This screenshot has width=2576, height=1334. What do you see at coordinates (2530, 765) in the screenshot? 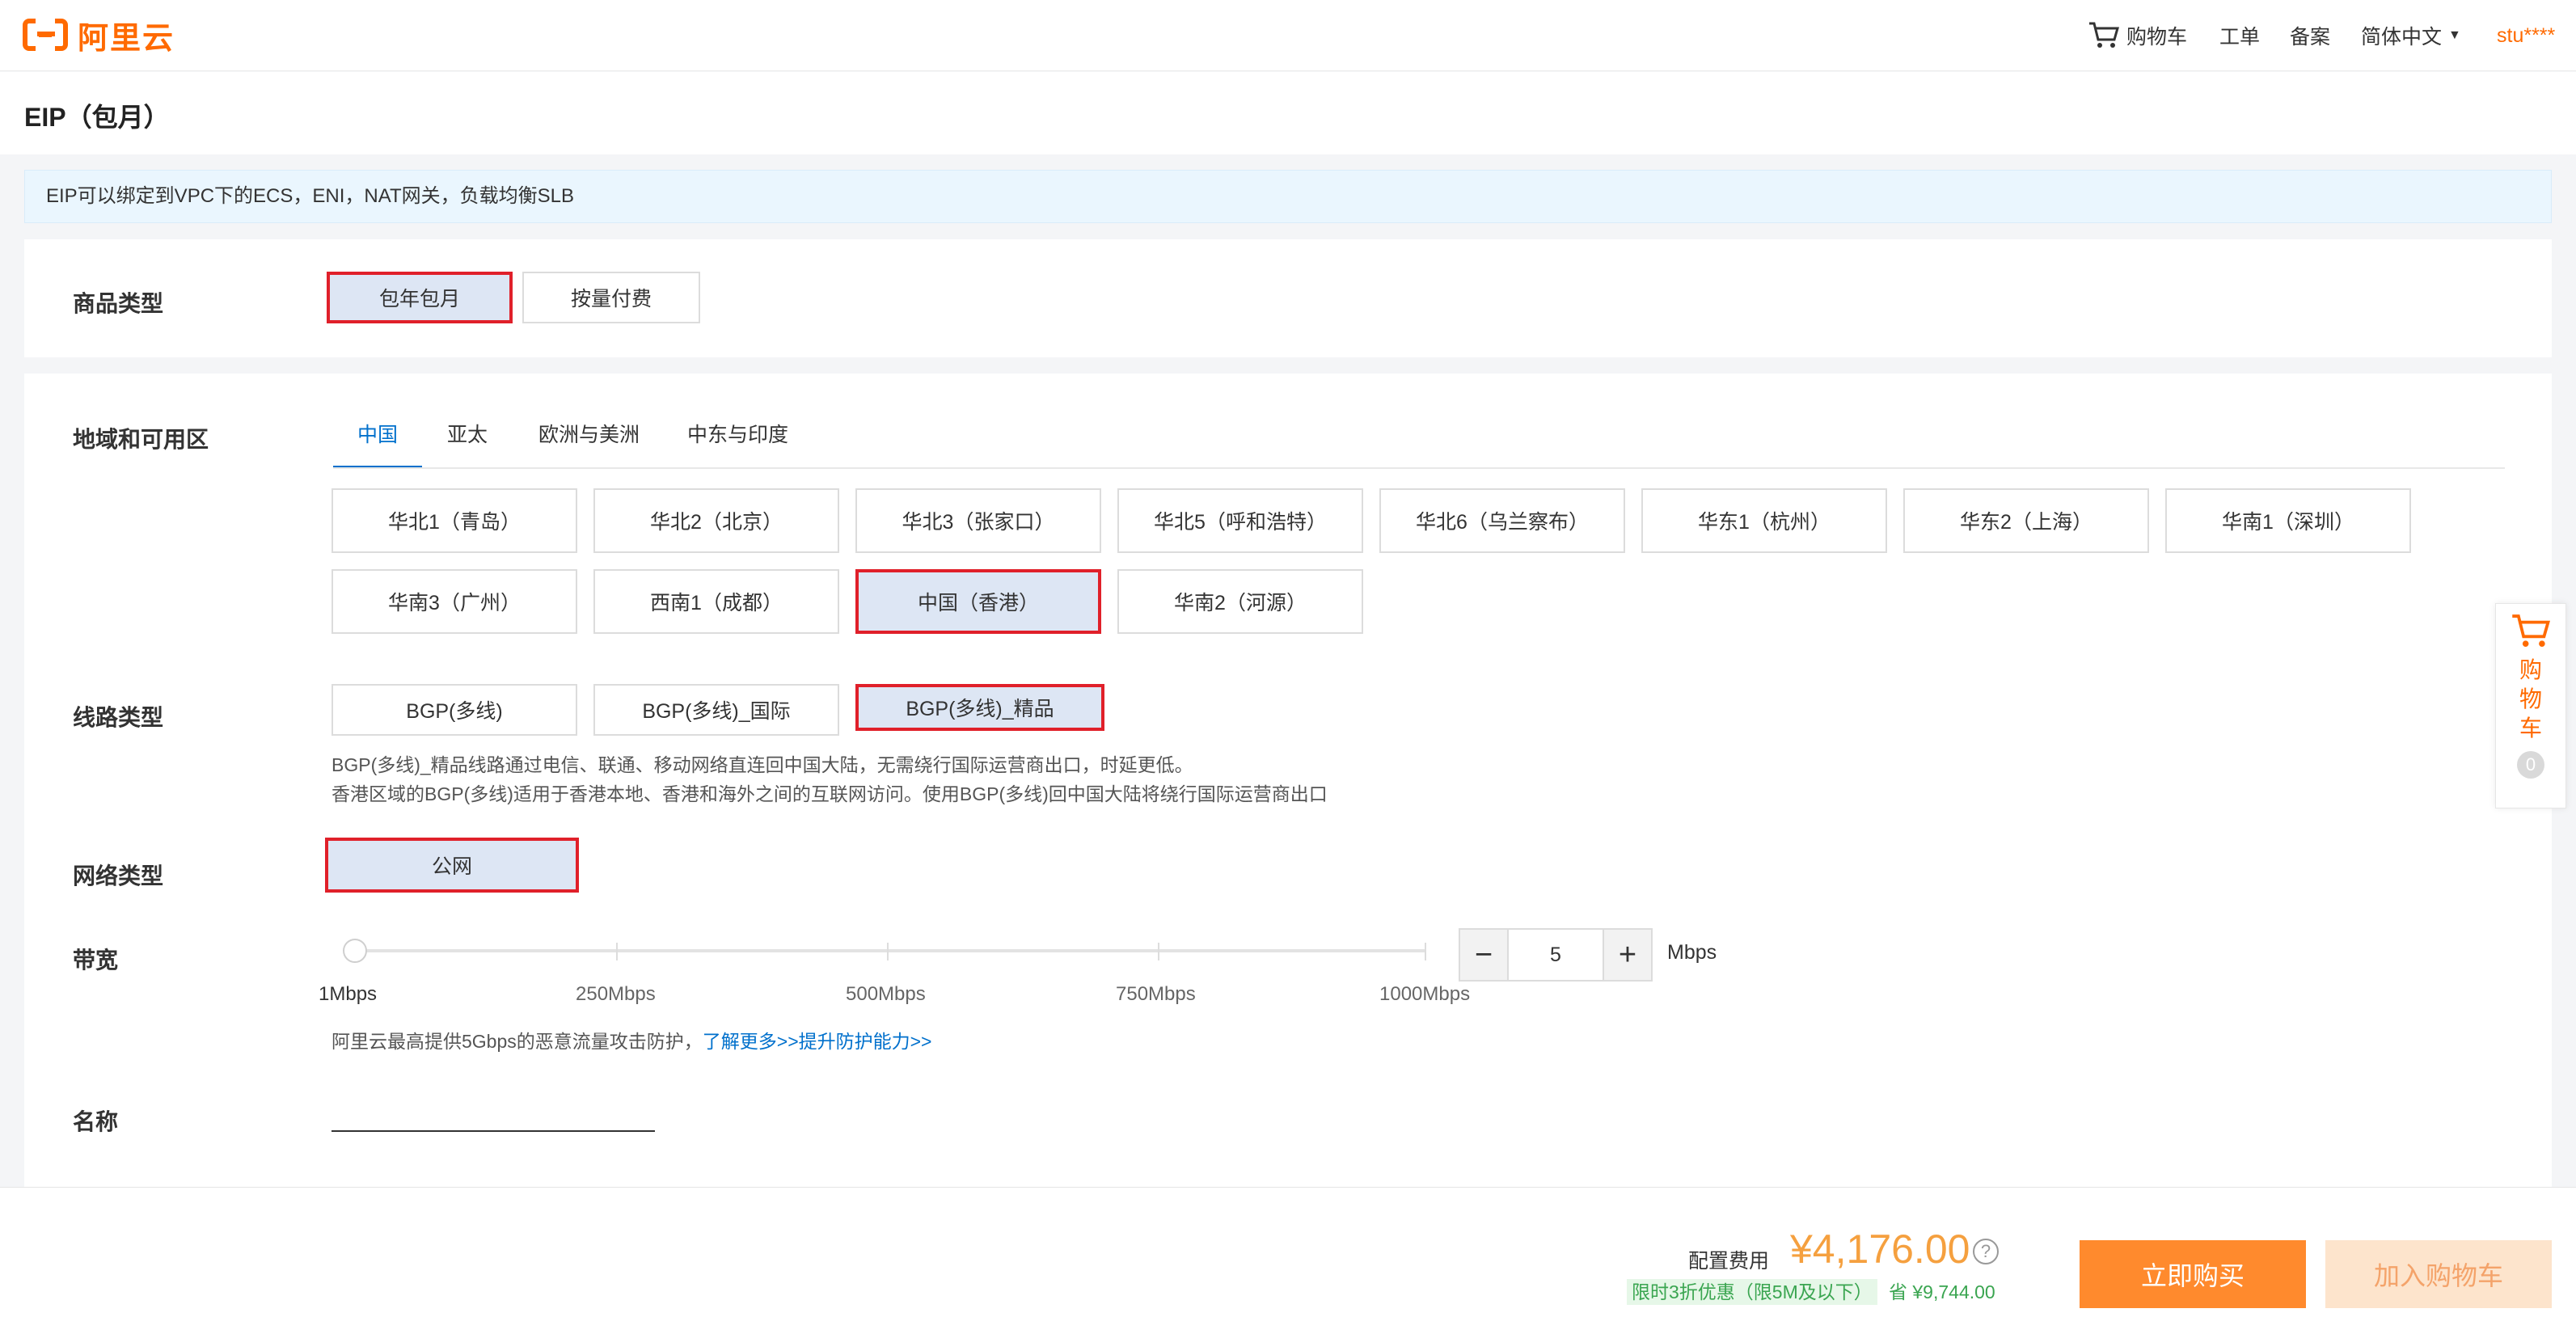
I see `cart-count-badge: 0` at bounding box center [2530, 765].